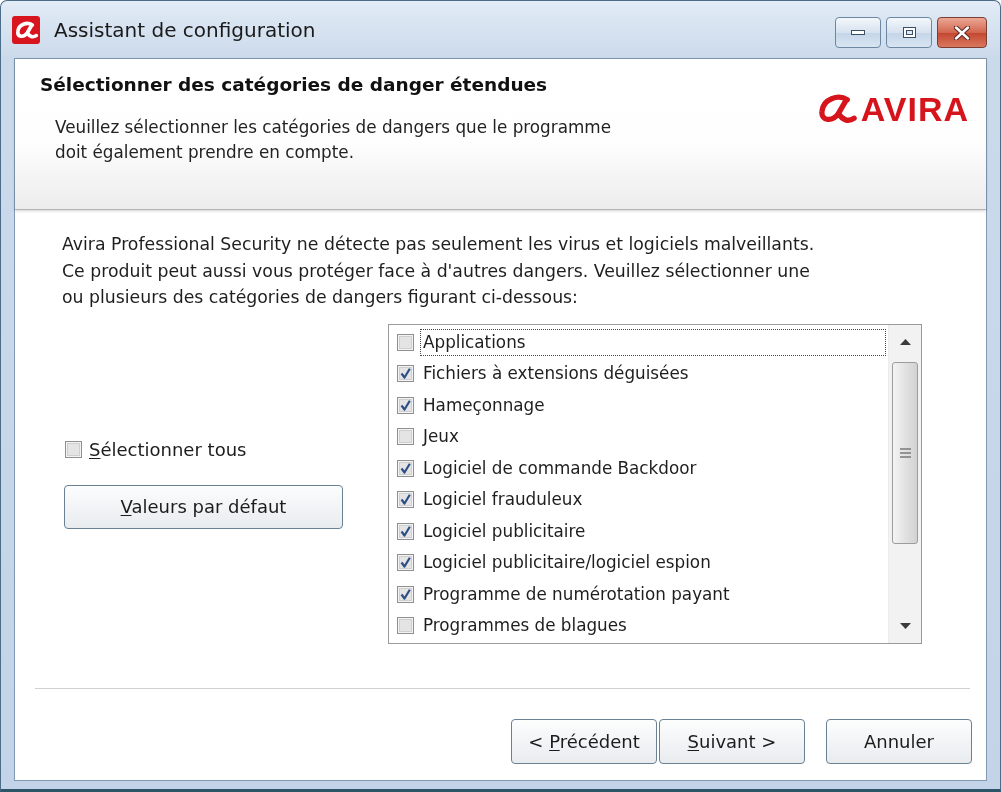  I want to click on close-button, so click(962, 32).